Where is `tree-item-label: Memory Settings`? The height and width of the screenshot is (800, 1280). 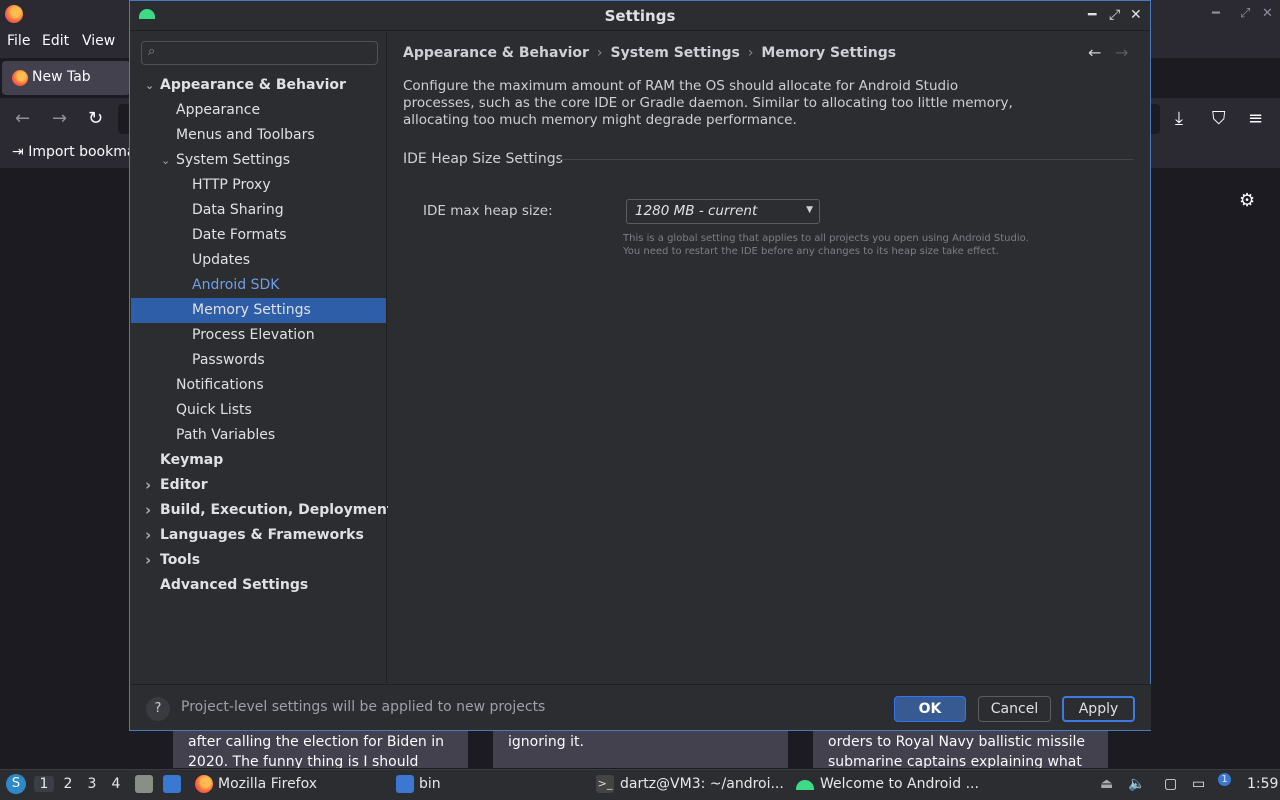
tree-item-label: Memory Settings is located at coordinates (251, 310).